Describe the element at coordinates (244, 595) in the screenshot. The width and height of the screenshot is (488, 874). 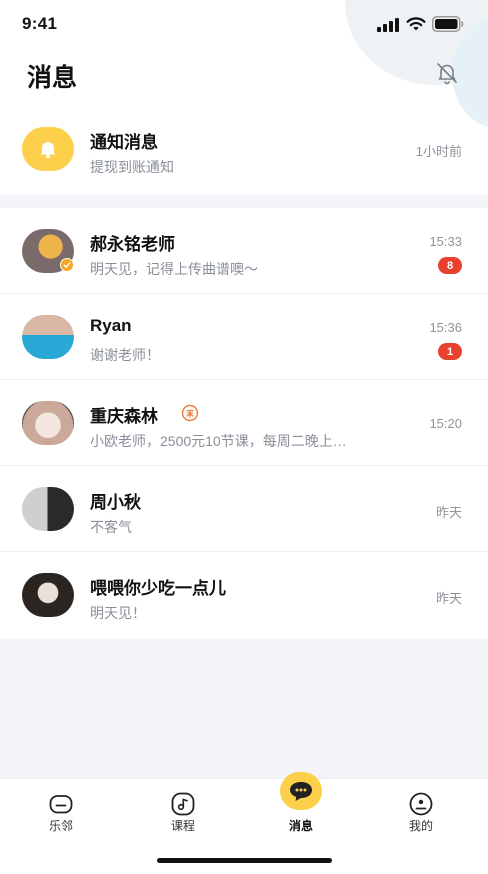
I see `chat-row: 喂喂你少吃一点儿 明天见！ 昨天` at that location.